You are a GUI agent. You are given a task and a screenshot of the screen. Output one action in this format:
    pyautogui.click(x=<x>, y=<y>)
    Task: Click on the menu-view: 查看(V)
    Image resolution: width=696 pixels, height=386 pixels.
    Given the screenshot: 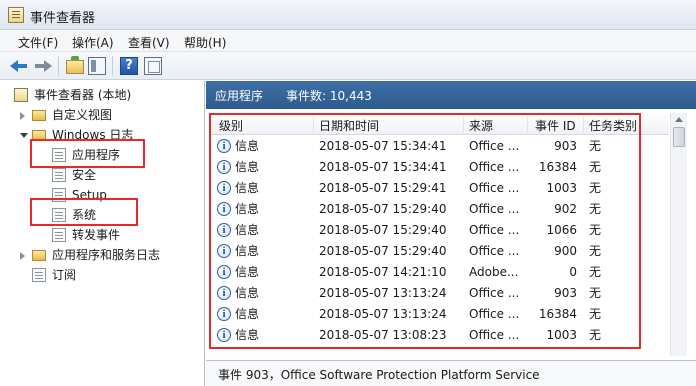 What is the action you would take?
    pyautogui.click(x=149, y=42)
    